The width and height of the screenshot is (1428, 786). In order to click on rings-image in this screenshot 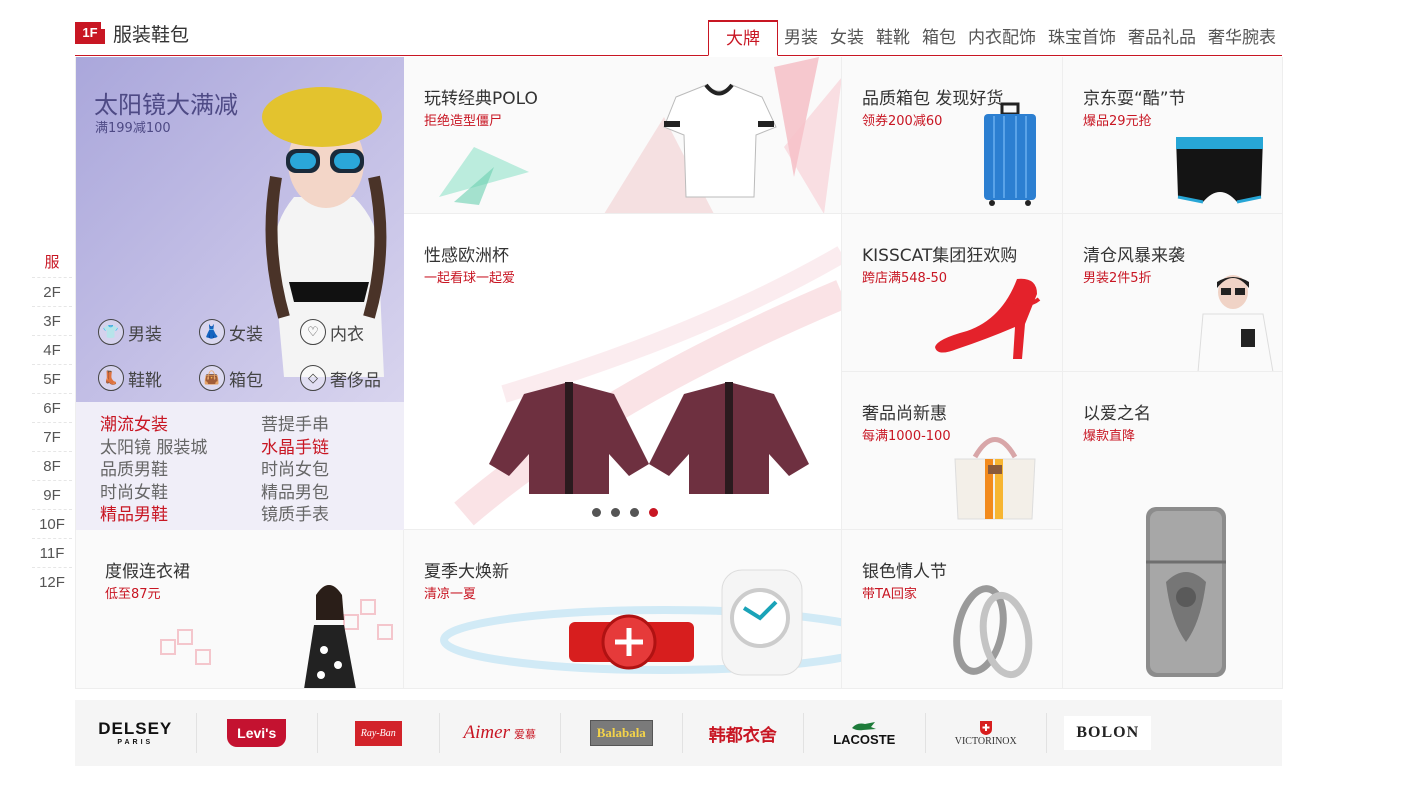, I will do `click(993, 632)`.